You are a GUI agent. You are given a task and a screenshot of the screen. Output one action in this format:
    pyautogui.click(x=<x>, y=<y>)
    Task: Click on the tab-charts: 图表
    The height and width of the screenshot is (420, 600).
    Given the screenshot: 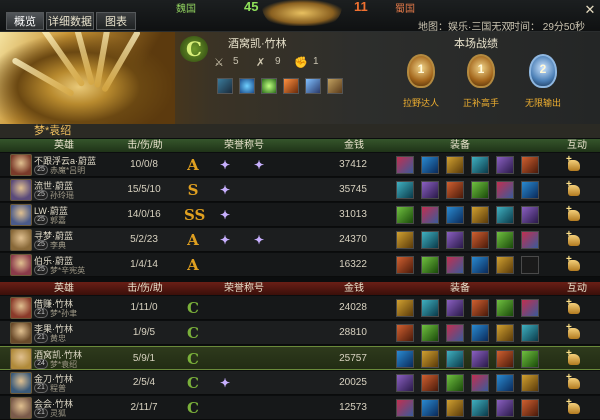 What is the action you would take?
    pyautogui.click(x=116, y=21)
    